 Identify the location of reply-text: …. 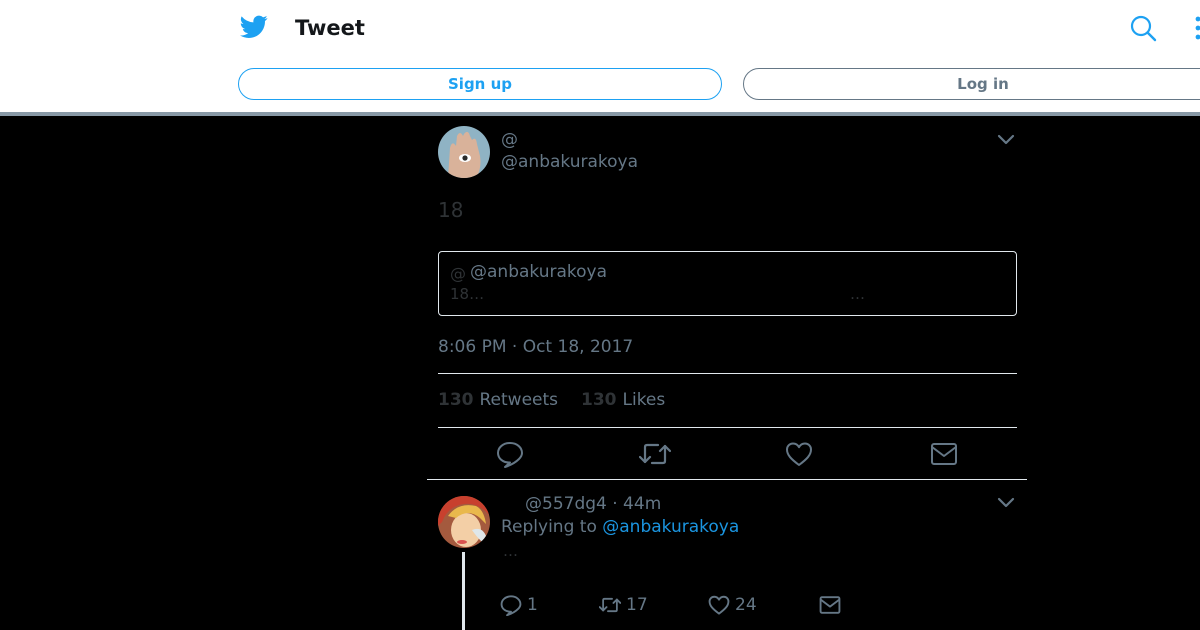
(510, 551).